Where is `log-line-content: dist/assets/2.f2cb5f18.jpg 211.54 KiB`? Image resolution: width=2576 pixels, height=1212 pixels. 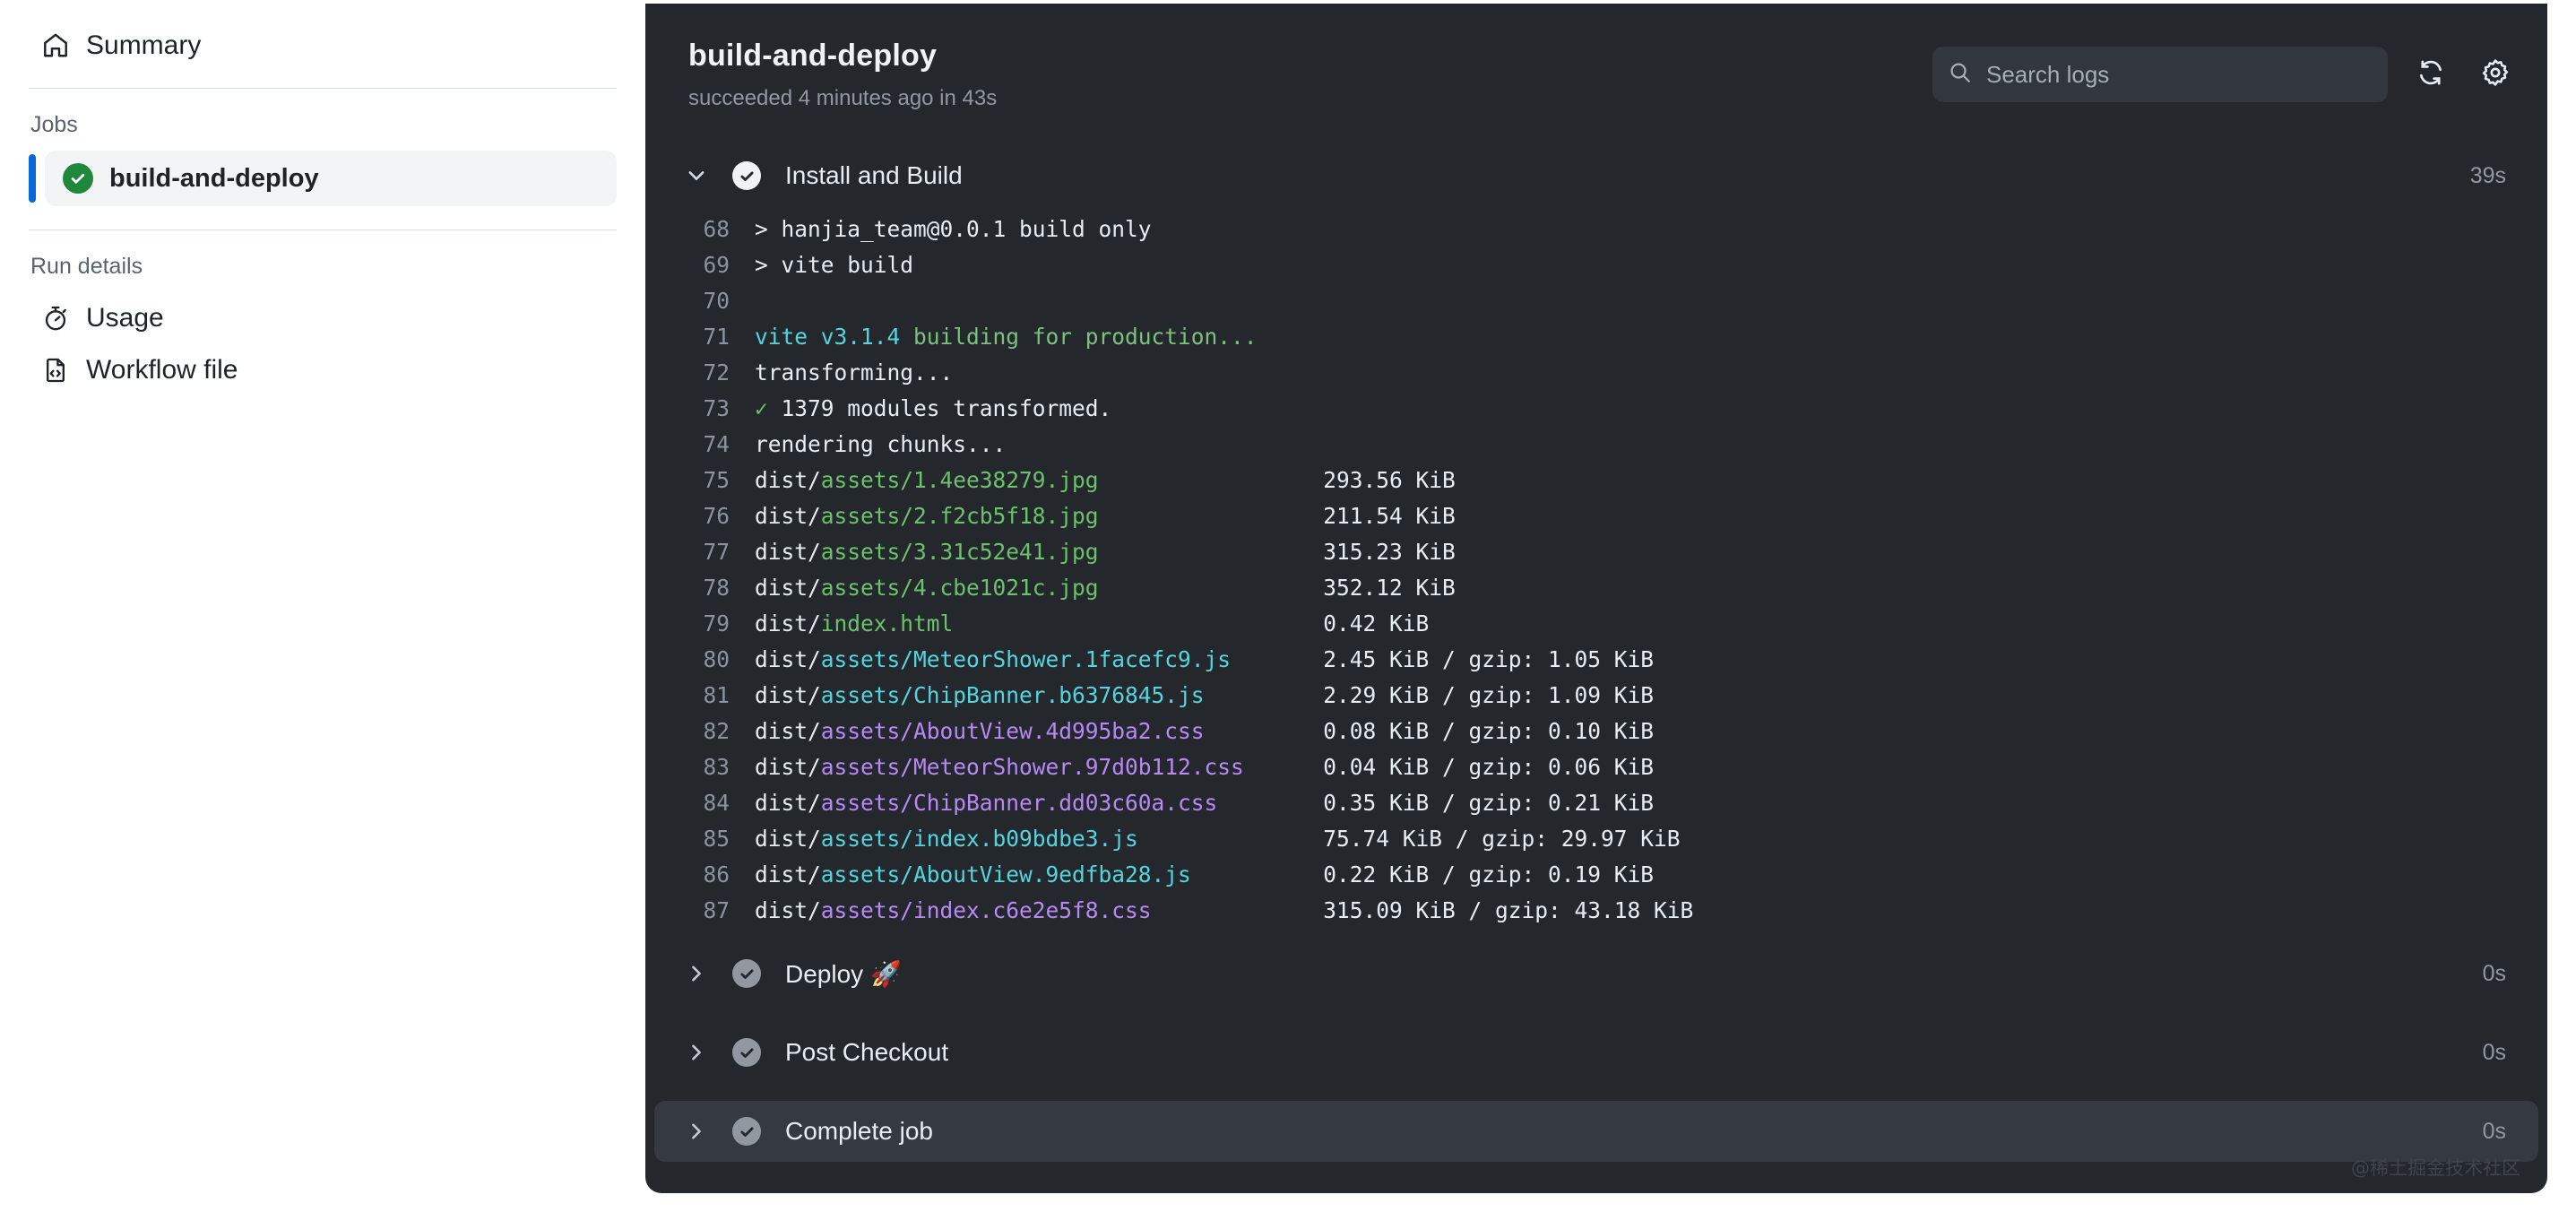
log-line-content: dist/assets/2.f2cb5f18.jpg 211.54 KiB is located at coordinates (1105, 516).